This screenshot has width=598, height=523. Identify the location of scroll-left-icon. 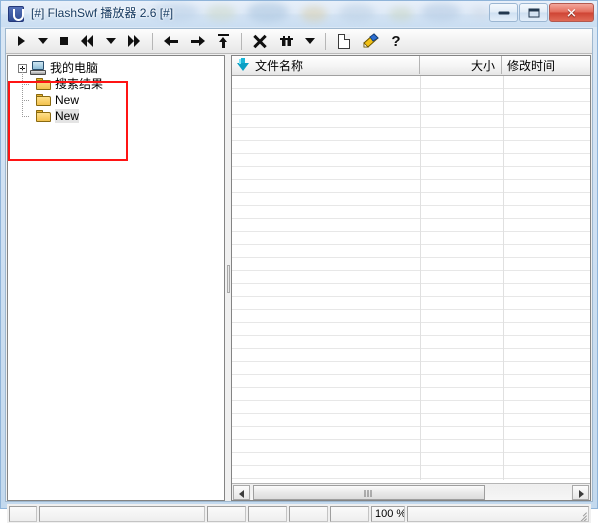
(241, 493).